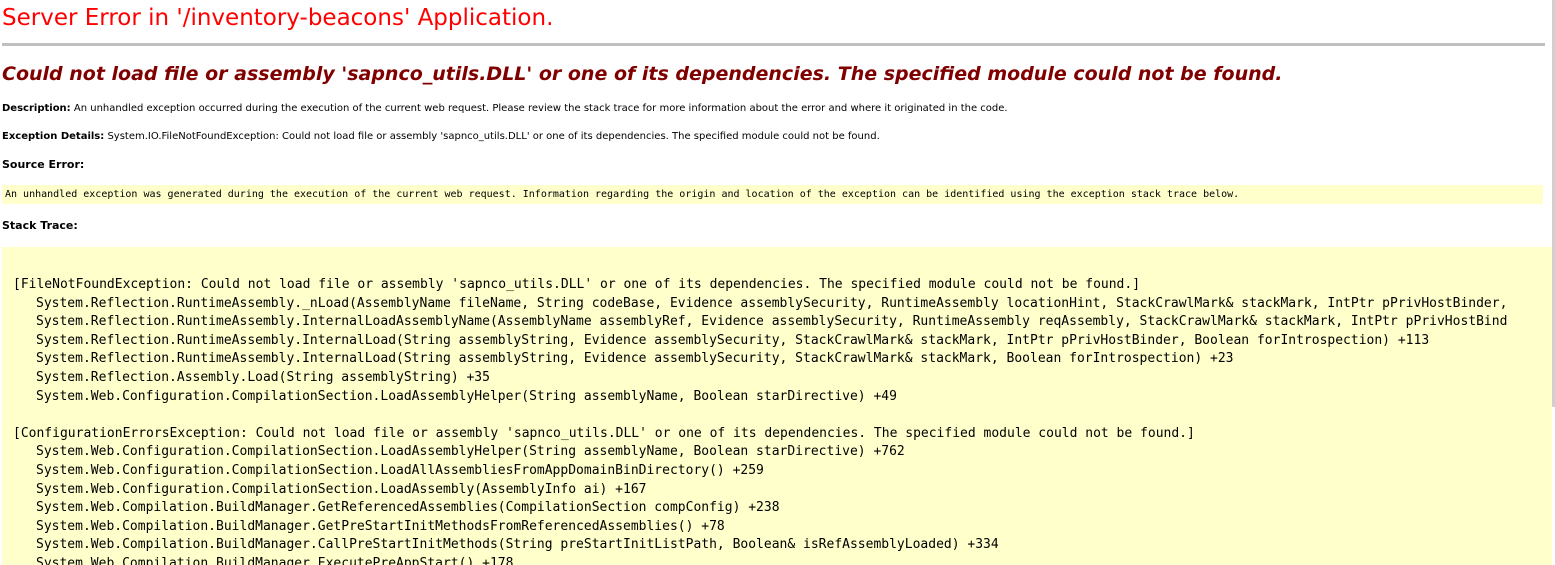 The width and height of the screenshot is (1555, 565). What do you see at coordinates (40, 225) in the screenshot?
I see `stack-trace-heading: Stack Trace:` at bounding box center [40, 225].